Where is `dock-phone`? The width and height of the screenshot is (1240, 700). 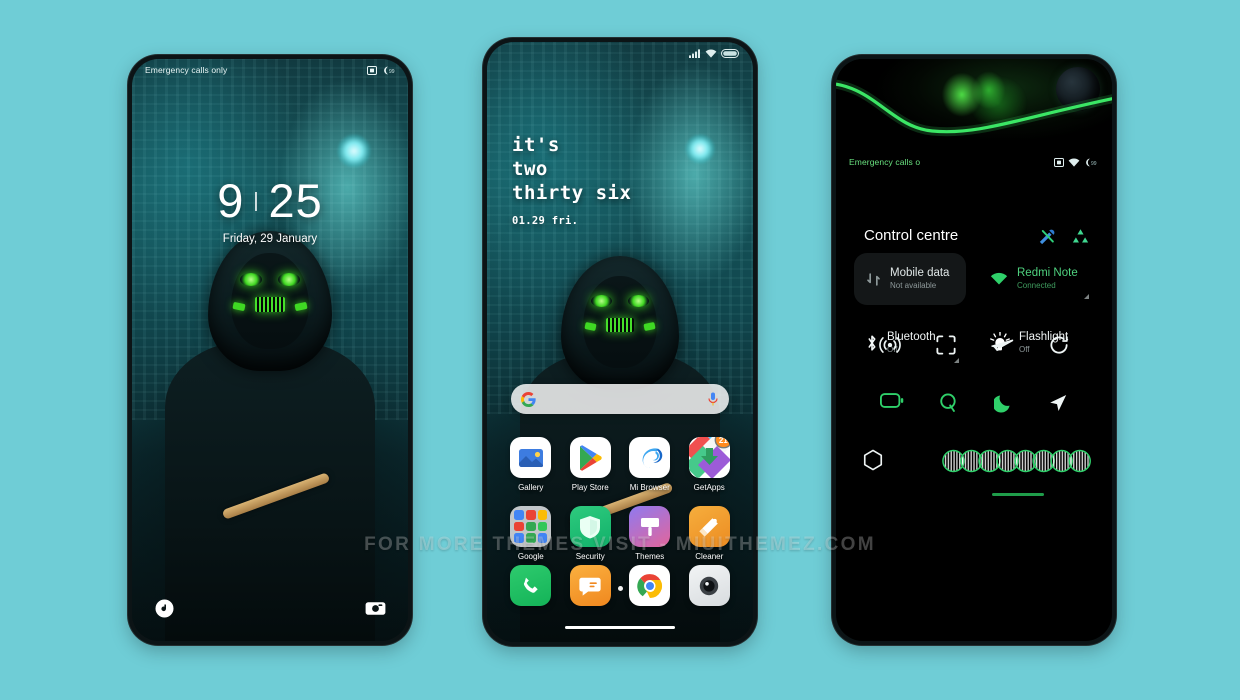
dock-phone is located at coordinates (531, 585).